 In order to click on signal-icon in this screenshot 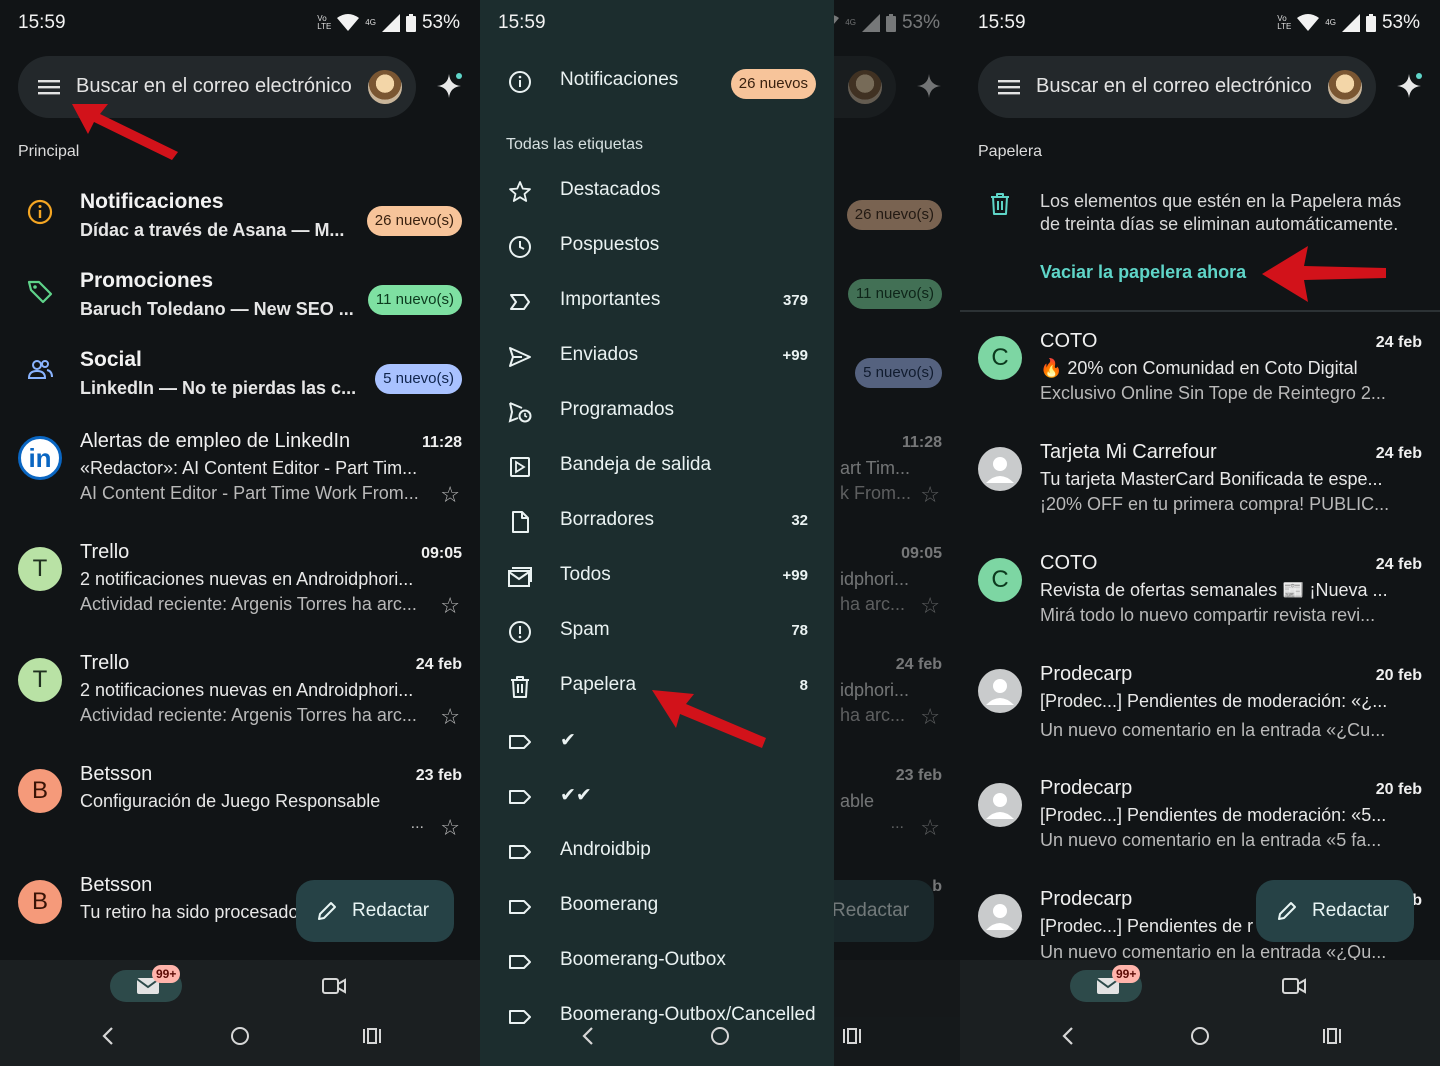, I will do `click(870, 23)`.